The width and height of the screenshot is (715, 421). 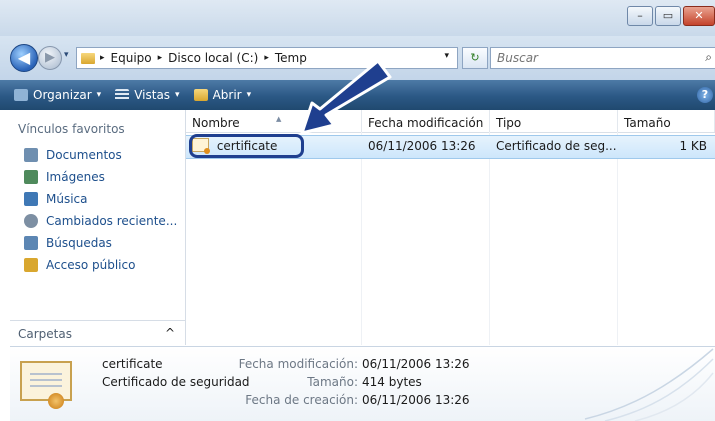 I want to click on details-modified-value: 06/11/2006 13:26, so click(x=416, y=364).